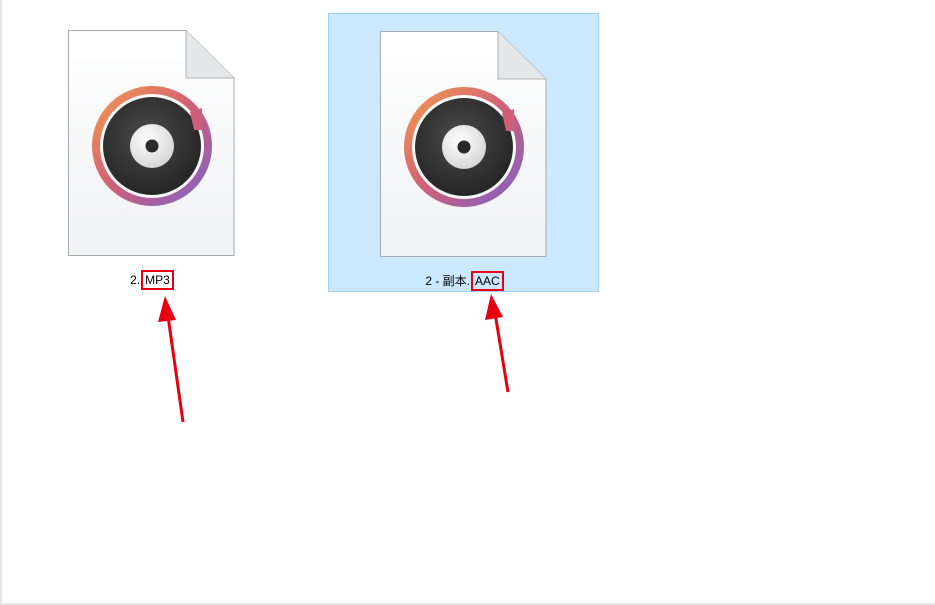 The width and height of the screenshot is (935, 605). What do you see at coordinates (487, 281) in the screenshot?
I see `file-extension-highlight: AAC` at bounding box center [487, 281].